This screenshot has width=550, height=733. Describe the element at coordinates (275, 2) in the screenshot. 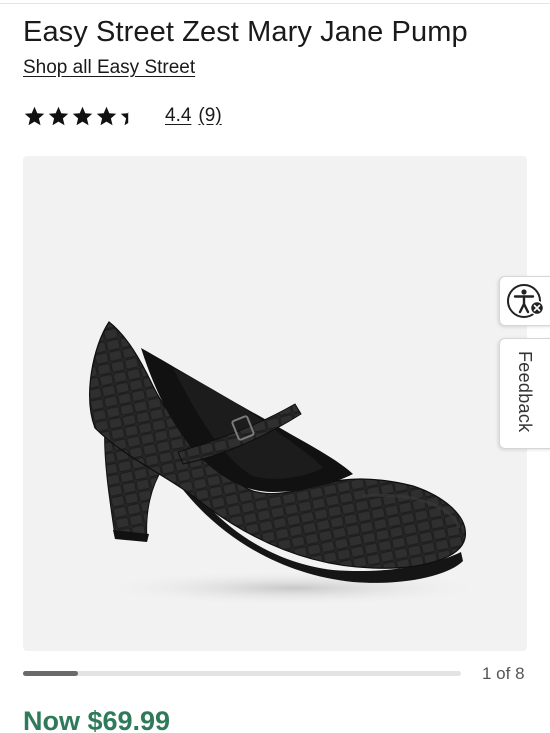

I see `top-divider` at that location.